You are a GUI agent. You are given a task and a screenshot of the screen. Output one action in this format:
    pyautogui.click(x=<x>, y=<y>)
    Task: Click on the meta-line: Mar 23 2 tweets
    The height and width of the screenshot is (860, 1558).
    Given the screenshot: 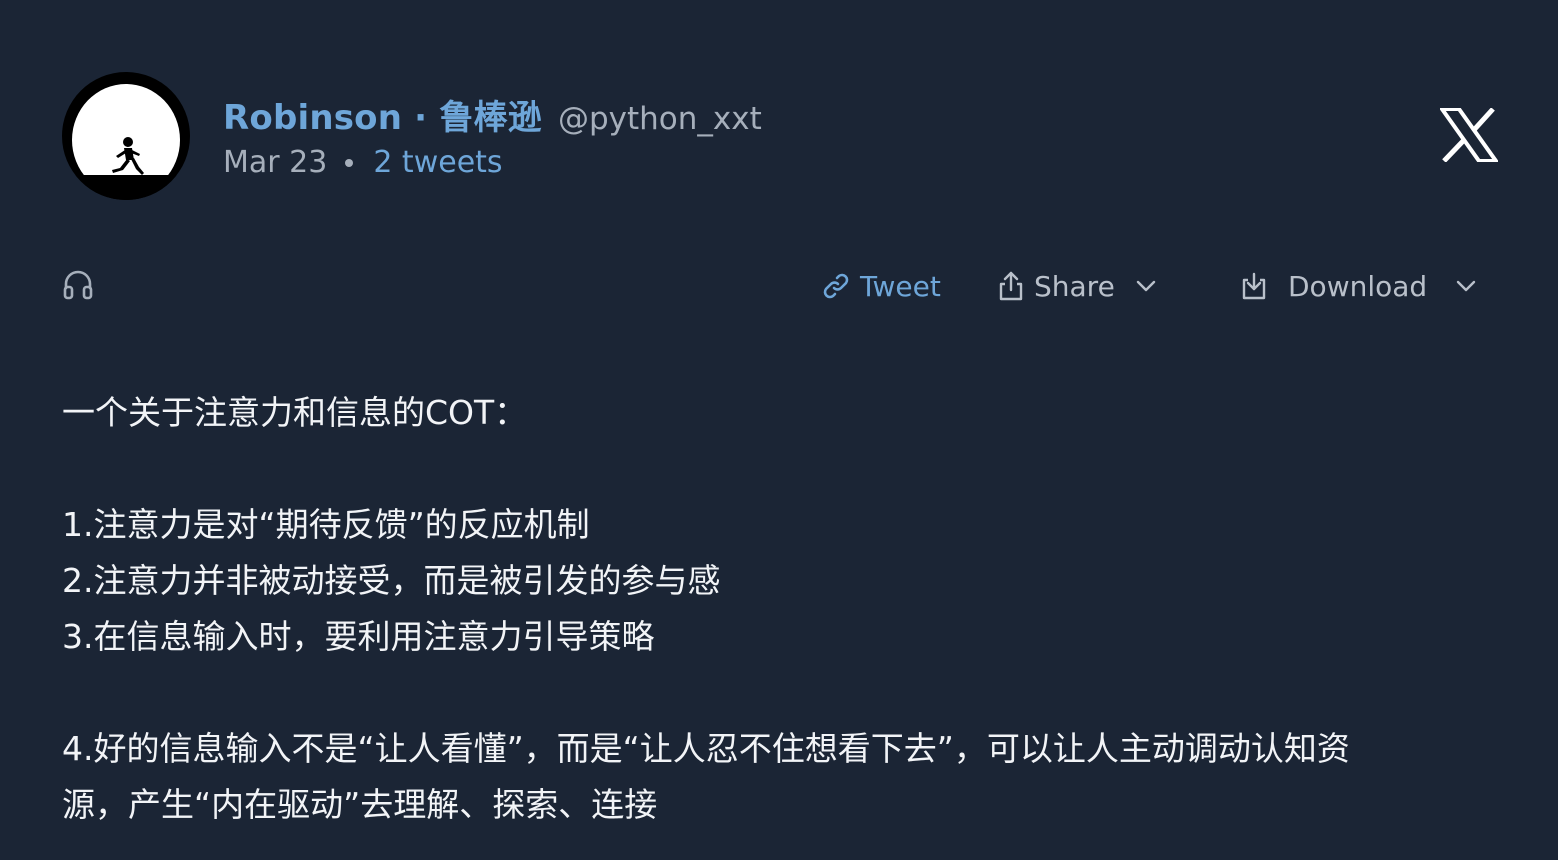 What is the action you would take?
    pyautogui.click(x=363, y=162)
    